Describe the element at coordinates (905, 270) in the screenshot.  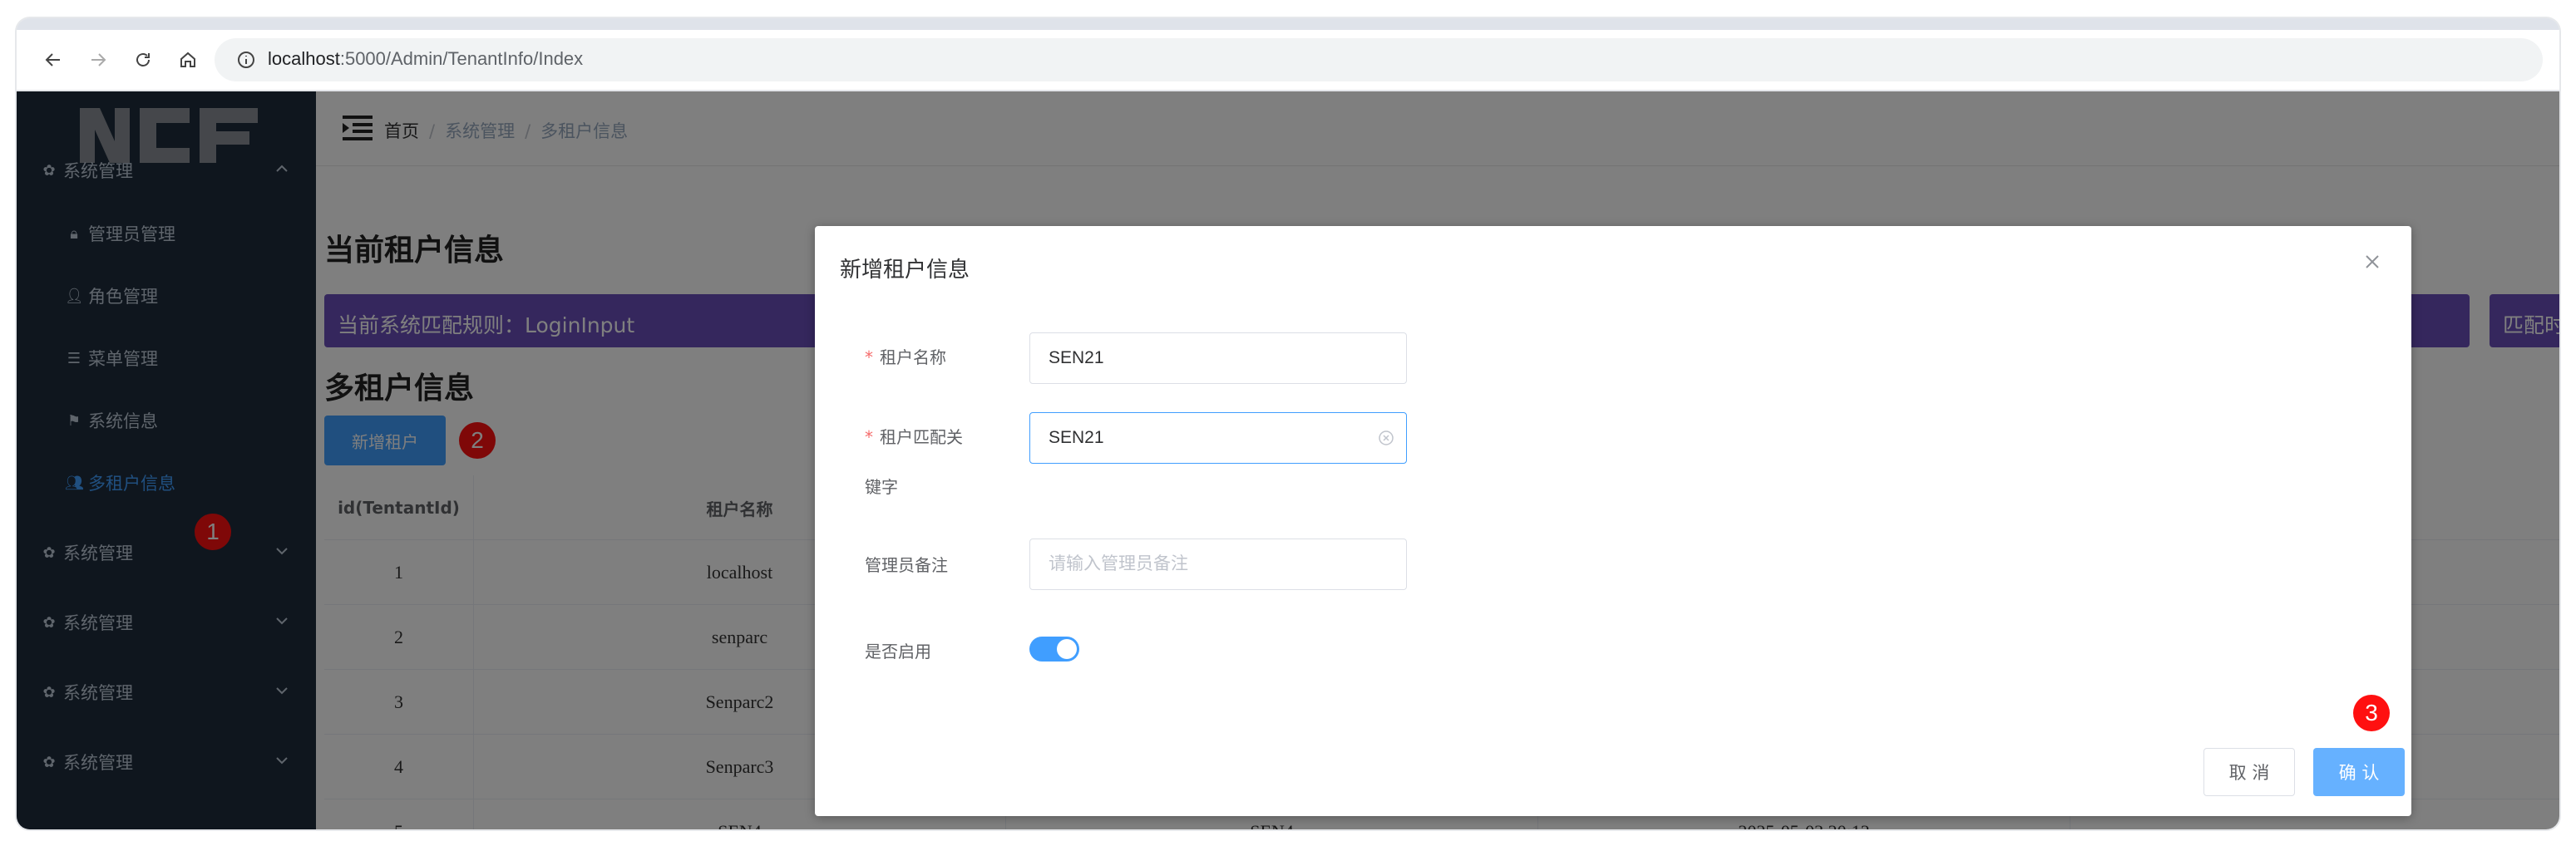
I see `dialog-title: 新增租户信息` at that location.